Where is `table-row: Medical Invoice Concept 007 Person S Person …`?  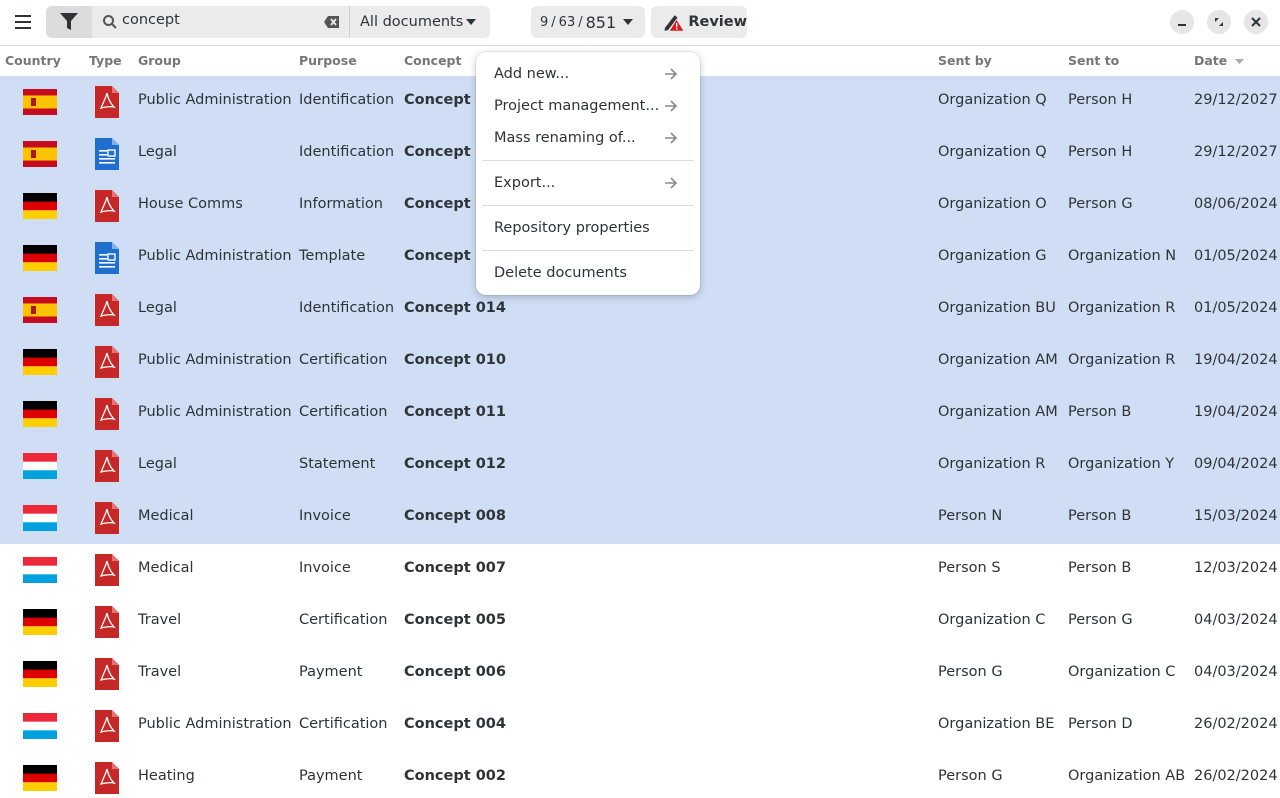 table-row: Medical Invoice Concept 007 Person S Person … is located at coordinates (640, 570).